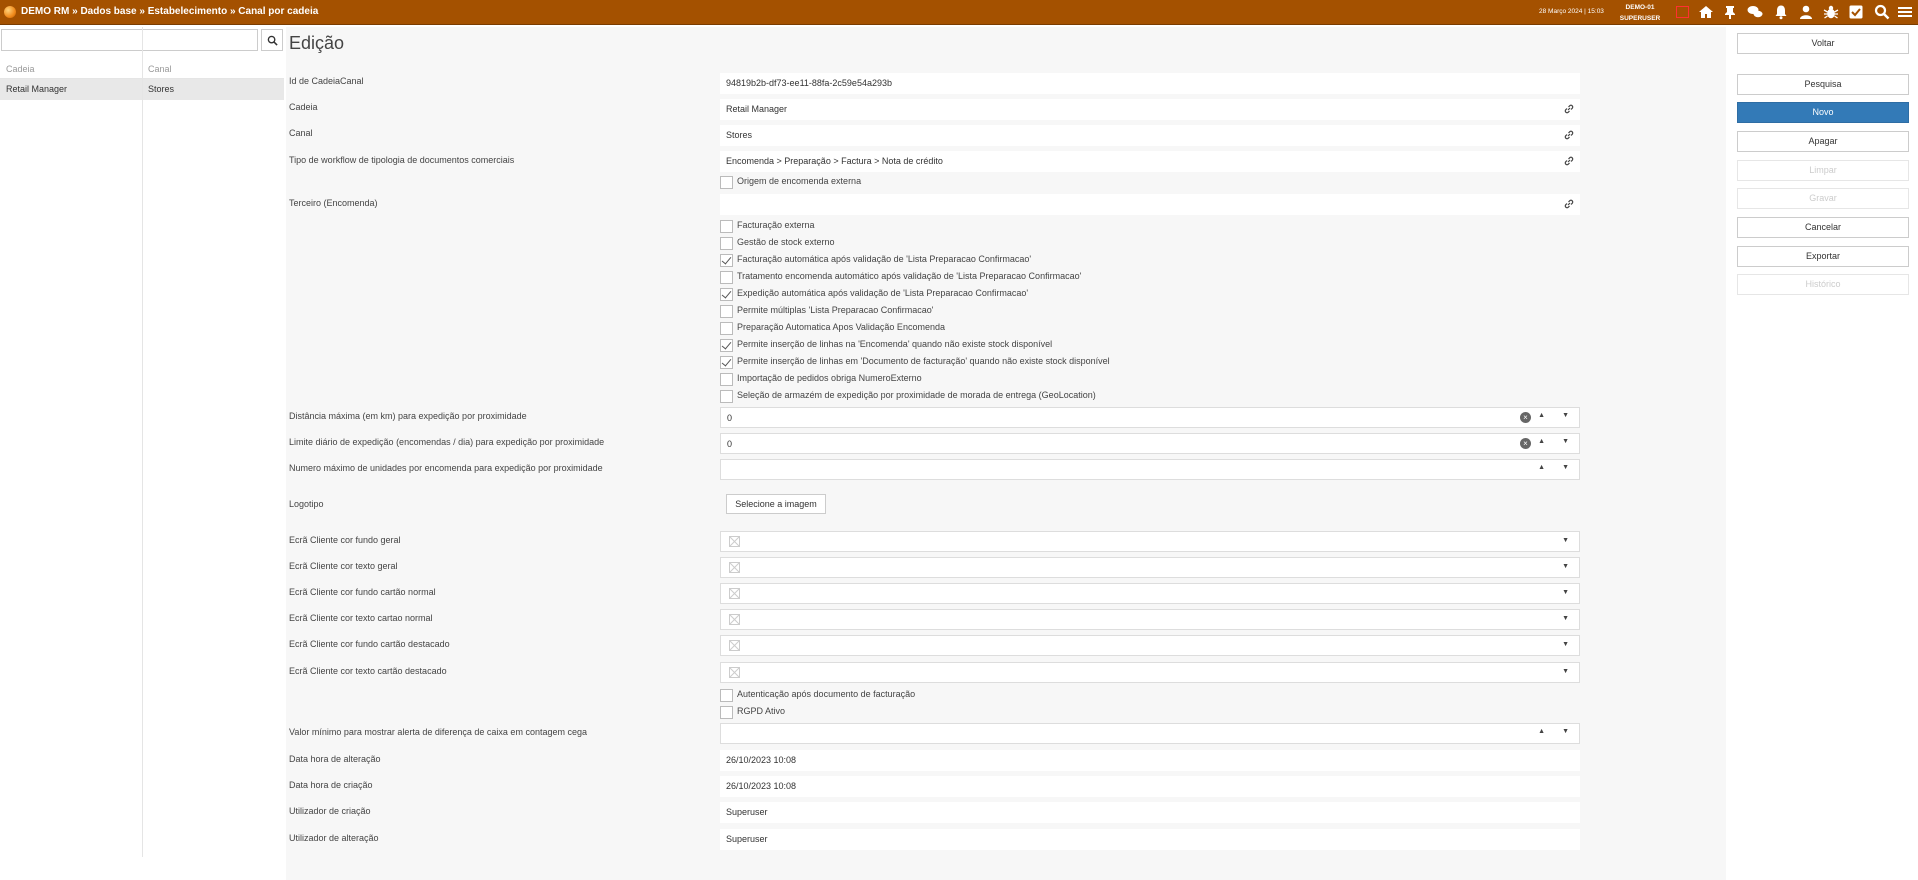 The image size is (1918, 880). I want to click on list-search-button, so click(272, 40).